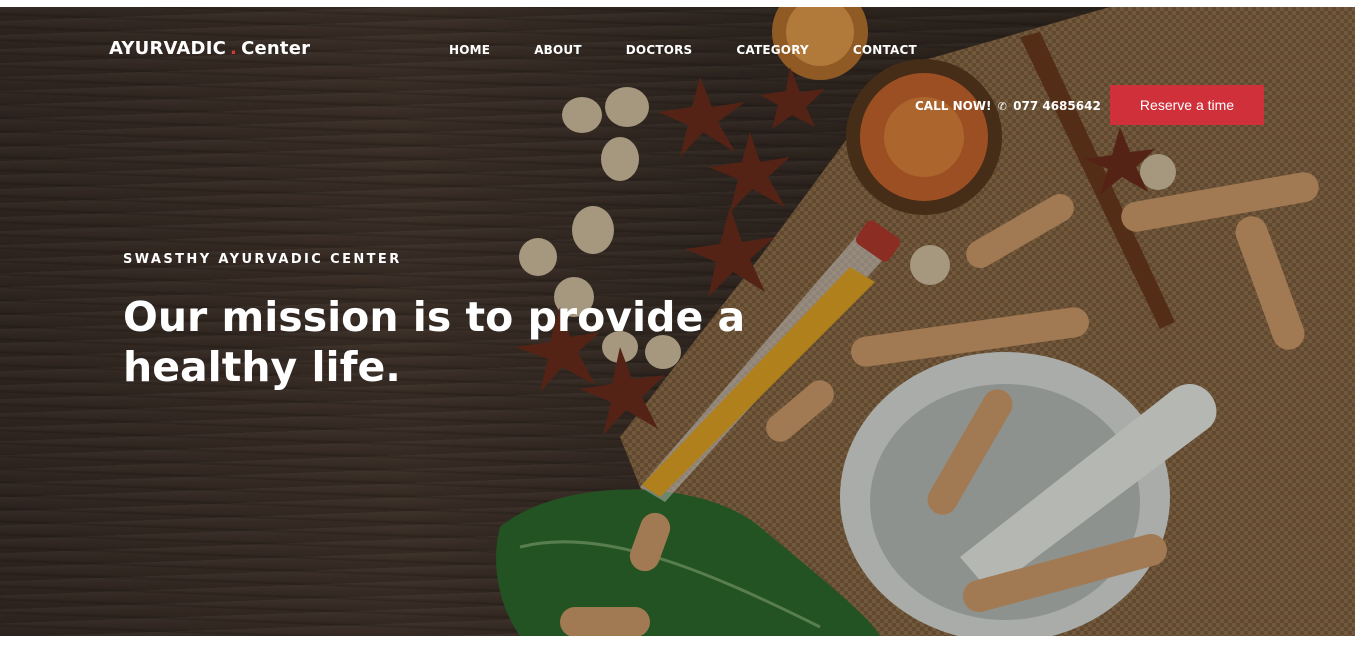 The image size is (1355, 647). I want to click on phone-number: 077 4685642, so click(1057, 106).